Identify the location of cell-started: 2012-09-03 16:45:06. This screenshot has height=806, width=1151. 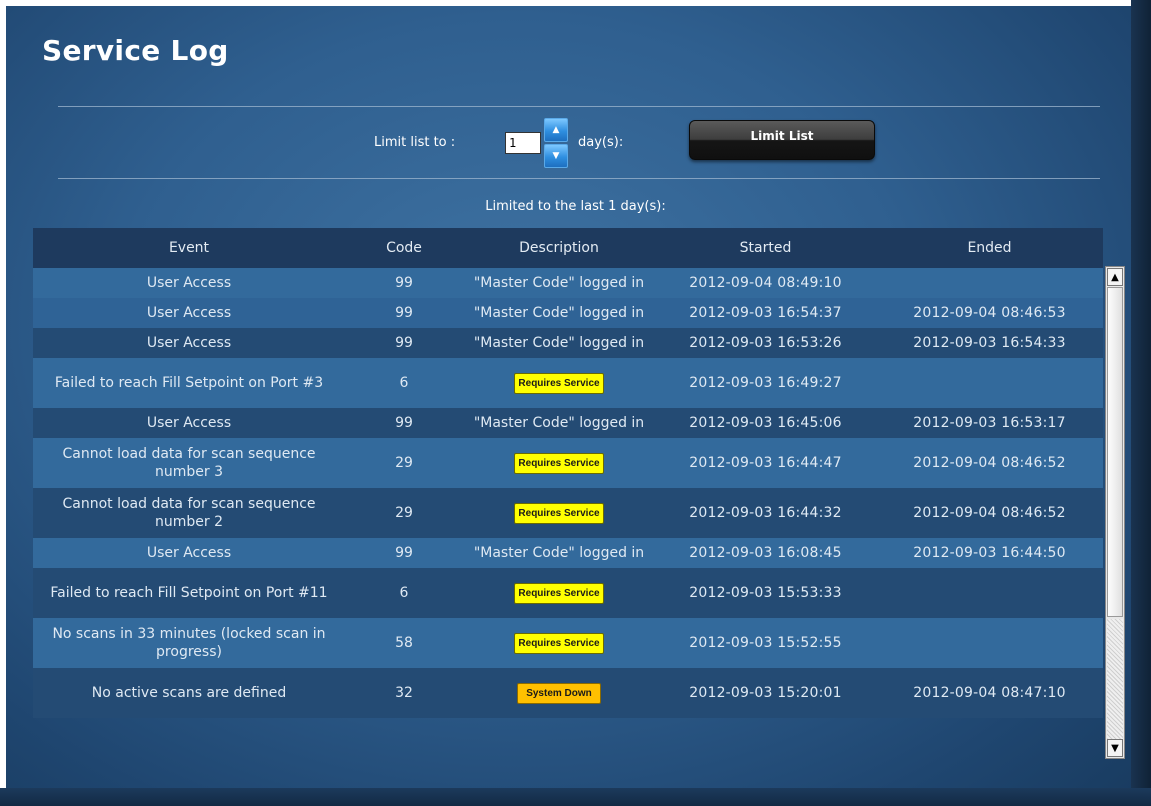
(765, 423).